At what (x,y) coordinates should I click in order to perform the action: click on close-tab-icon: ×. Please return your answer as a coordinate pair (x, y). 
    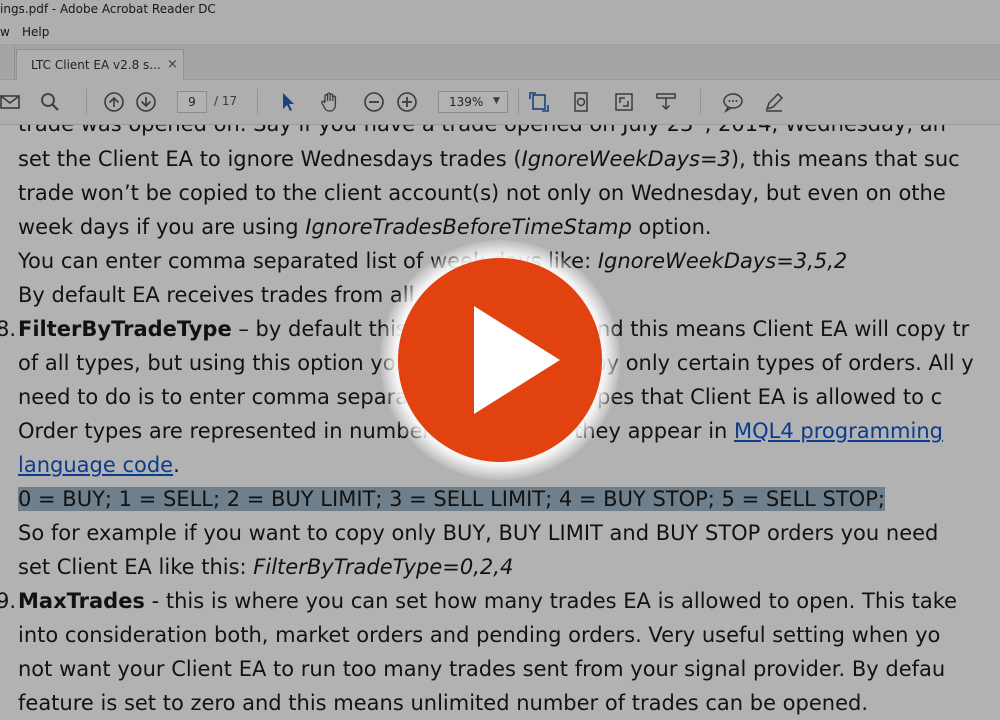
    Looking at the image, I should click on (172, 64).